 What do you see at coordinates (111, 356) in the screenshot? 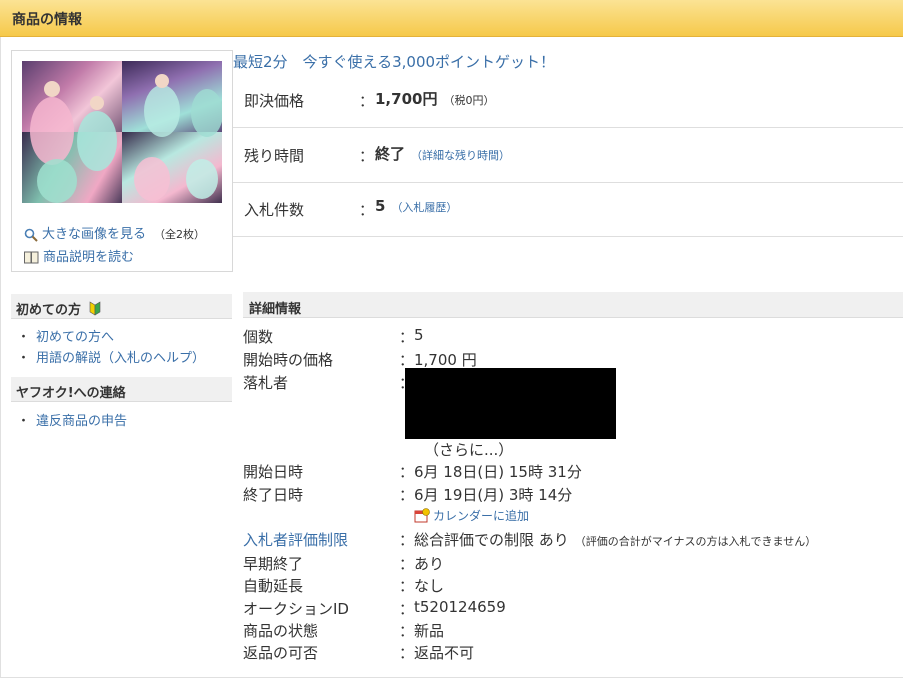
I see `sidebar-item-glossary: ・用語の解説（入札のヘルプ）` at bounding box center [111, 356].